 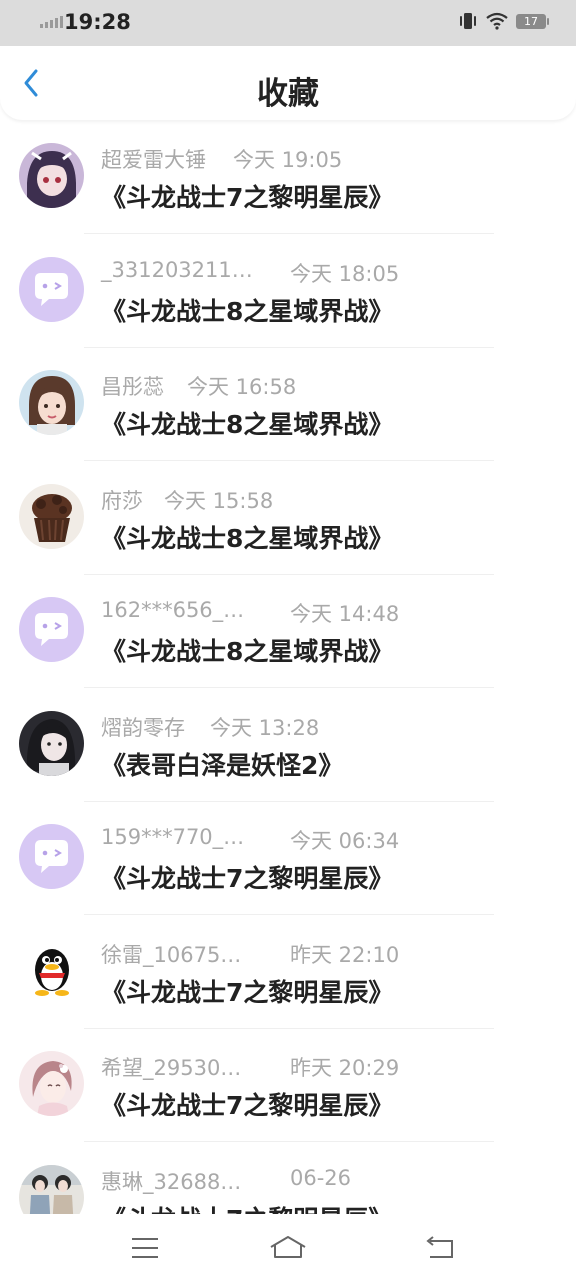 What do you see at coordinates (122, 500) in the screenshot?
I see `username: 府莎` at bounding box center [122, 500].